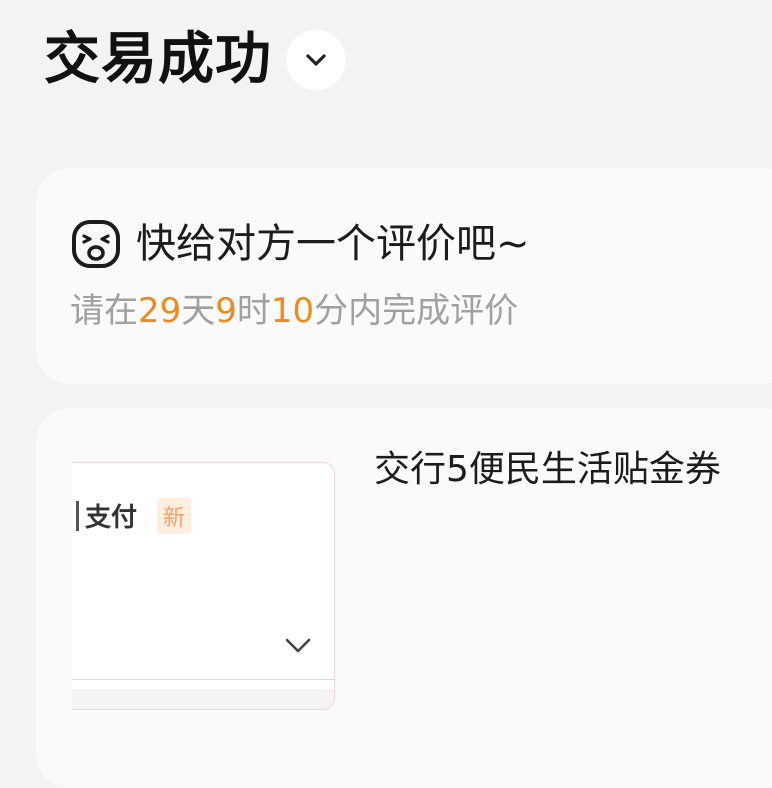 This screenshot has width=772, height=788. Describe the element at coordinates (203, 699) in the screenshot. I see `thumbnail-footer` at that location.